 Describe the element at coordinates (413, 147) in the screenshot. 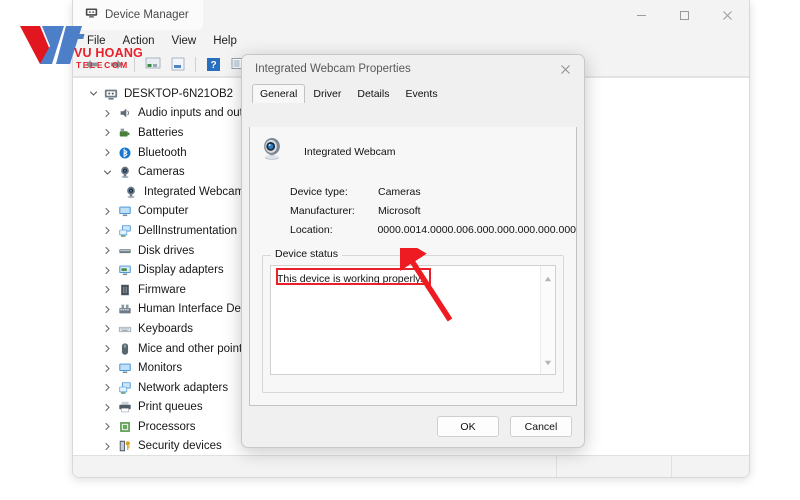

I see `device-header: Integrated Webcam` at that location.